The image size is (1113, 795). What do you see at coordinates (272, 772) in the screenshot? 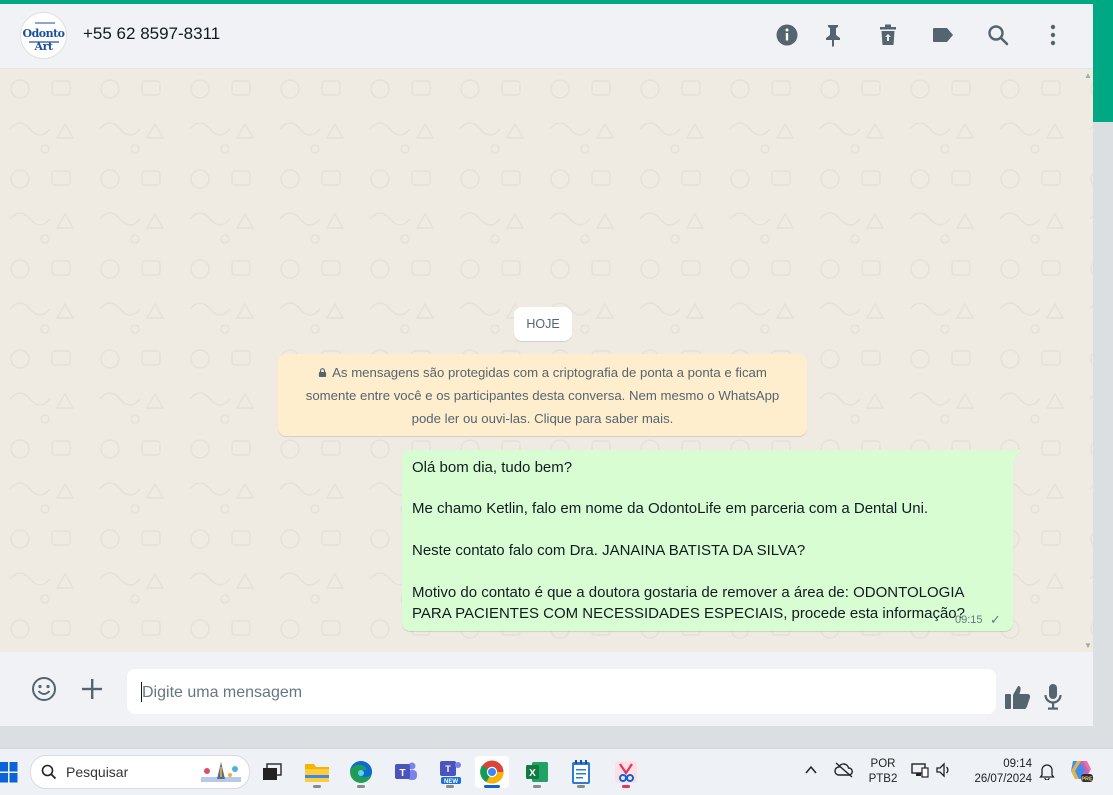
I see `task-view-icon` at bounding box center [272, 772].